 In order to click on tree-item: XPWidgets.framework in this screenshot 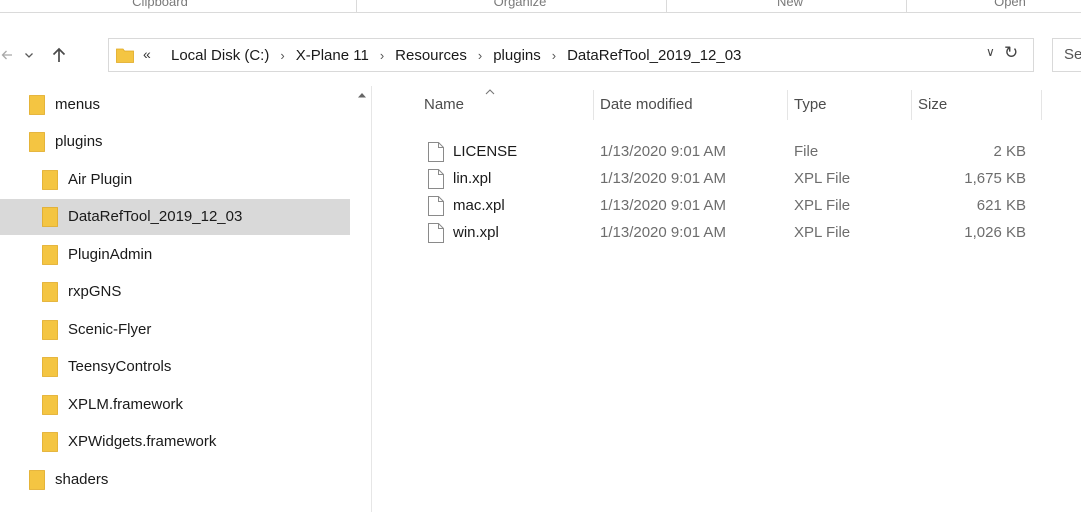, I will do `click(175, 442)`.